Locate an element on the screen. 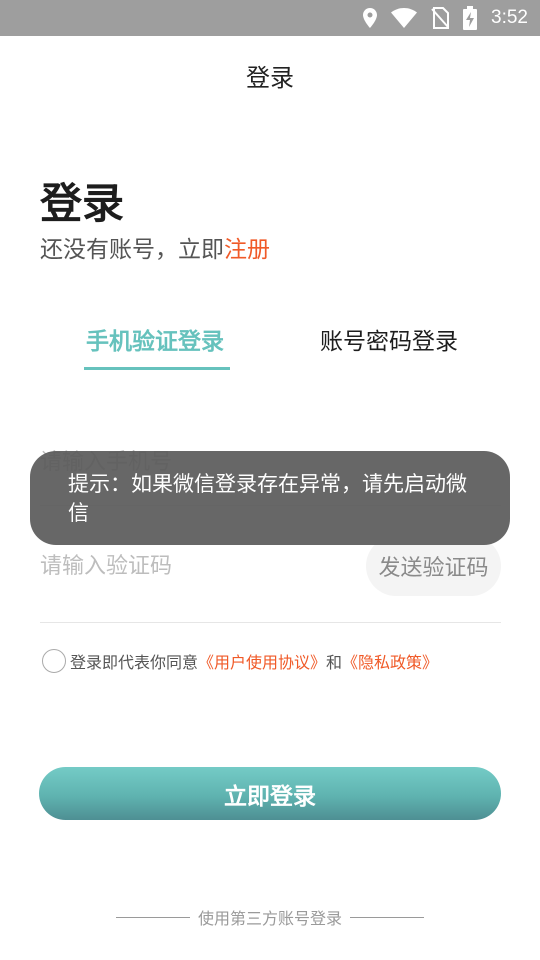 Image resolution: width=540 pixels, height=960 pixels. verification-code-input is located at coordinates (190, 566).